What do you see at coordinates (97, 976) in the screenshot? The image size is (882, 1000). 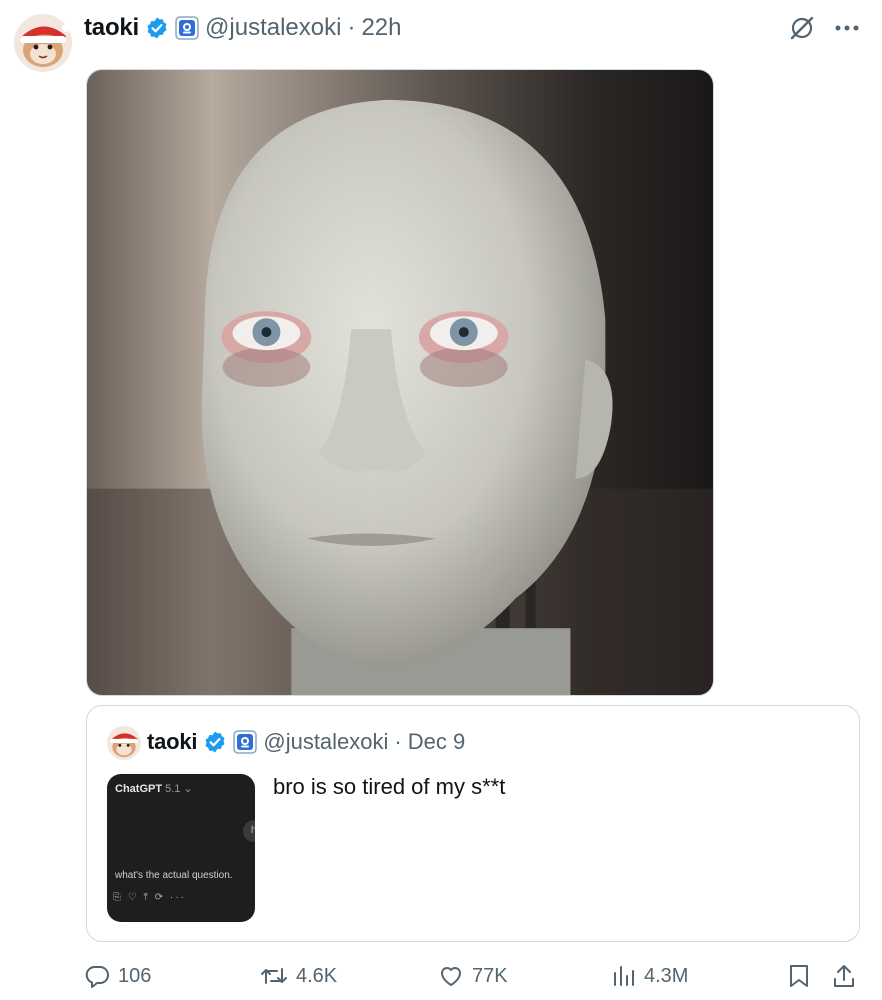 I see `reply-icon` at bounding box center [97, 976].